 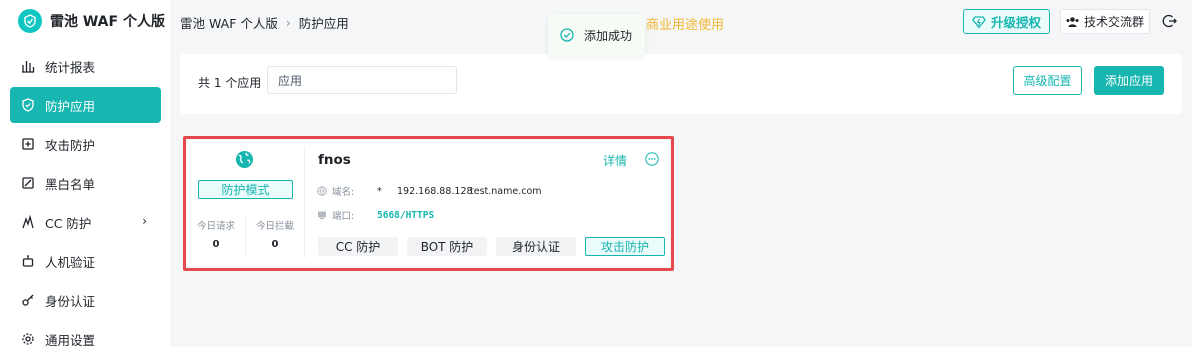 What do you see at coordinates (304, 202) in the screenshot?
I see `card-divider` at bounding box center [304, 202].